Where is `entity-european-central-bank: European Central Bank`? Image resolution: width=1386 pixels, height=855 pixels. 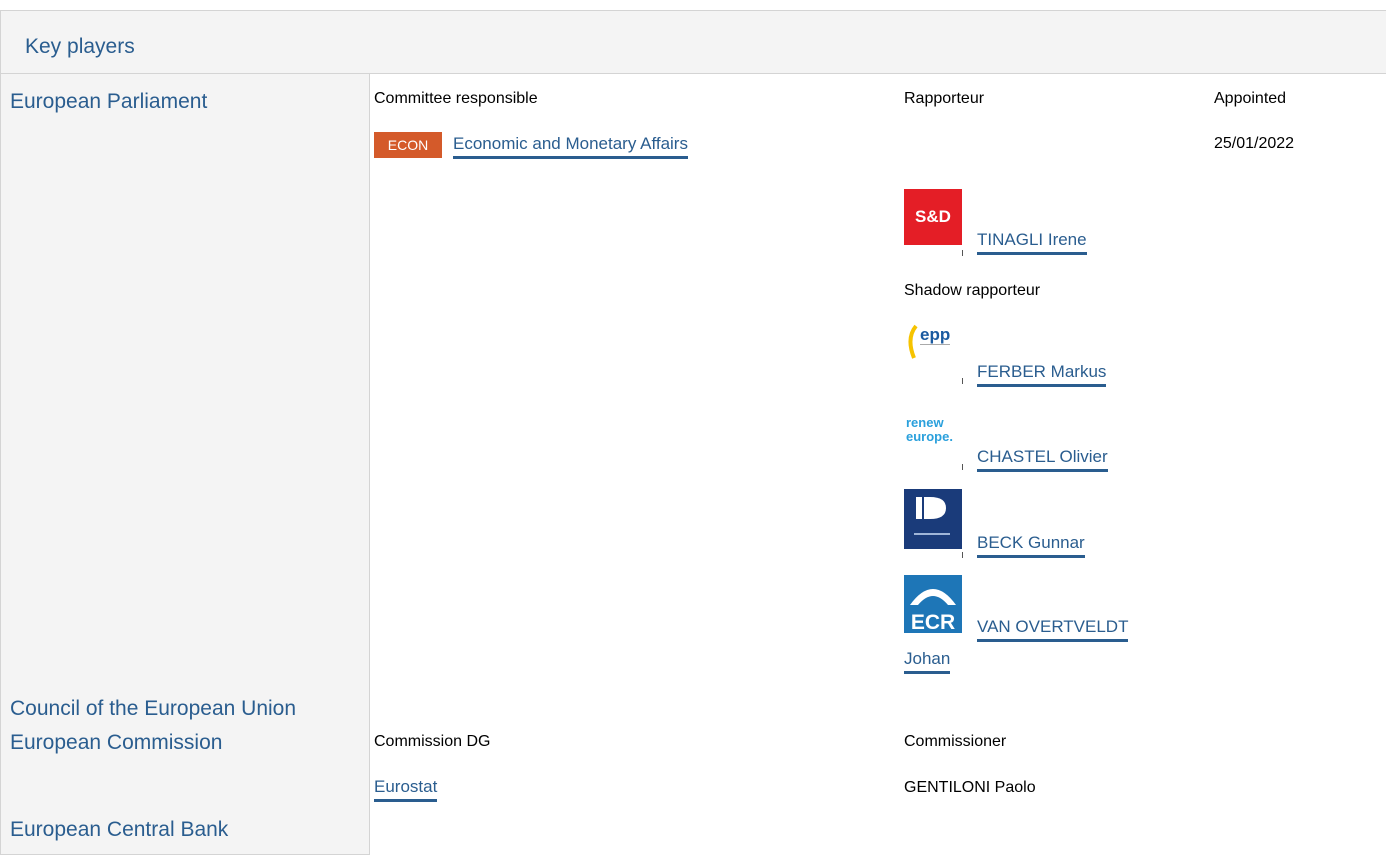 entity-european-central-bank: European Central Bank is located at coordinates (119, 830).